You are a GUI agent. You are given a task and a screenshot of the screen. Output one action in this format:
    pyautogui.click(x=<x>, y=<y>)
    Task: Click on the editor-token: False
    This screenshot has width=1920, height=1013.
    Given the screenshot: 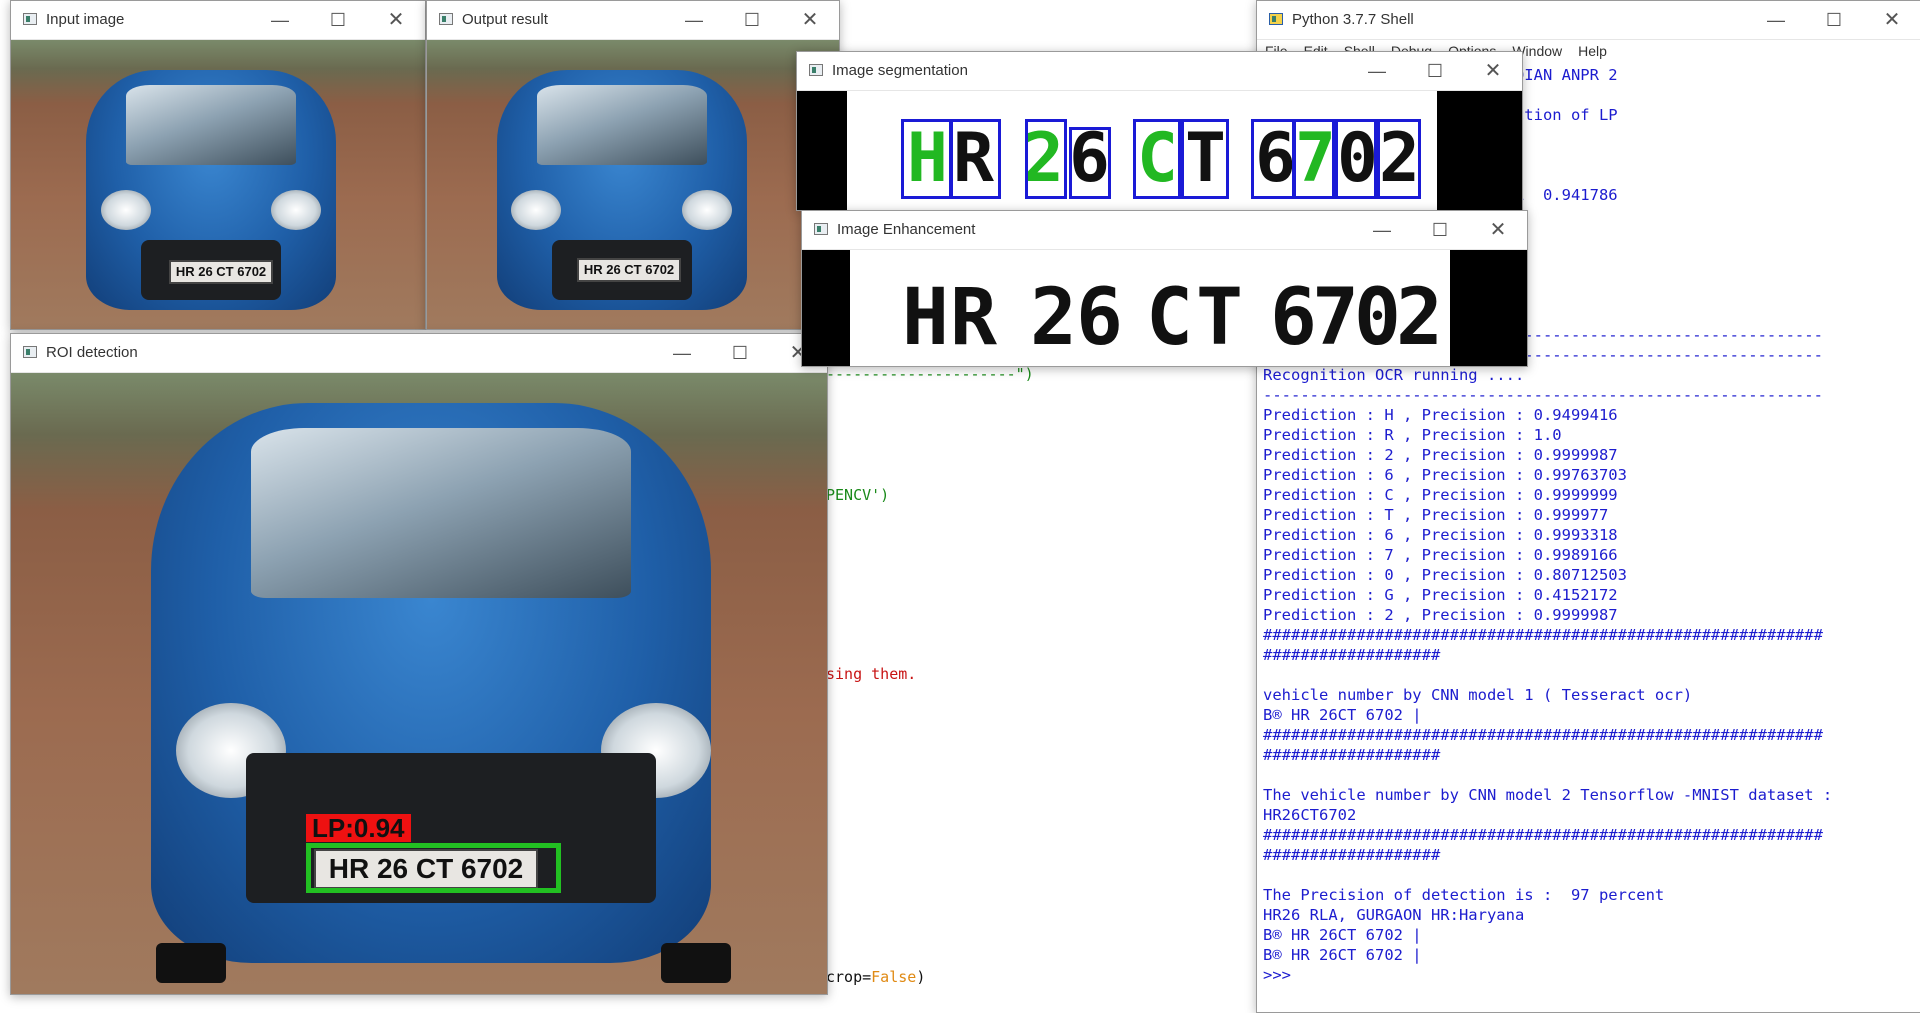 What is the action you would take?
    pyautogui.click(x=894, y=977)
    